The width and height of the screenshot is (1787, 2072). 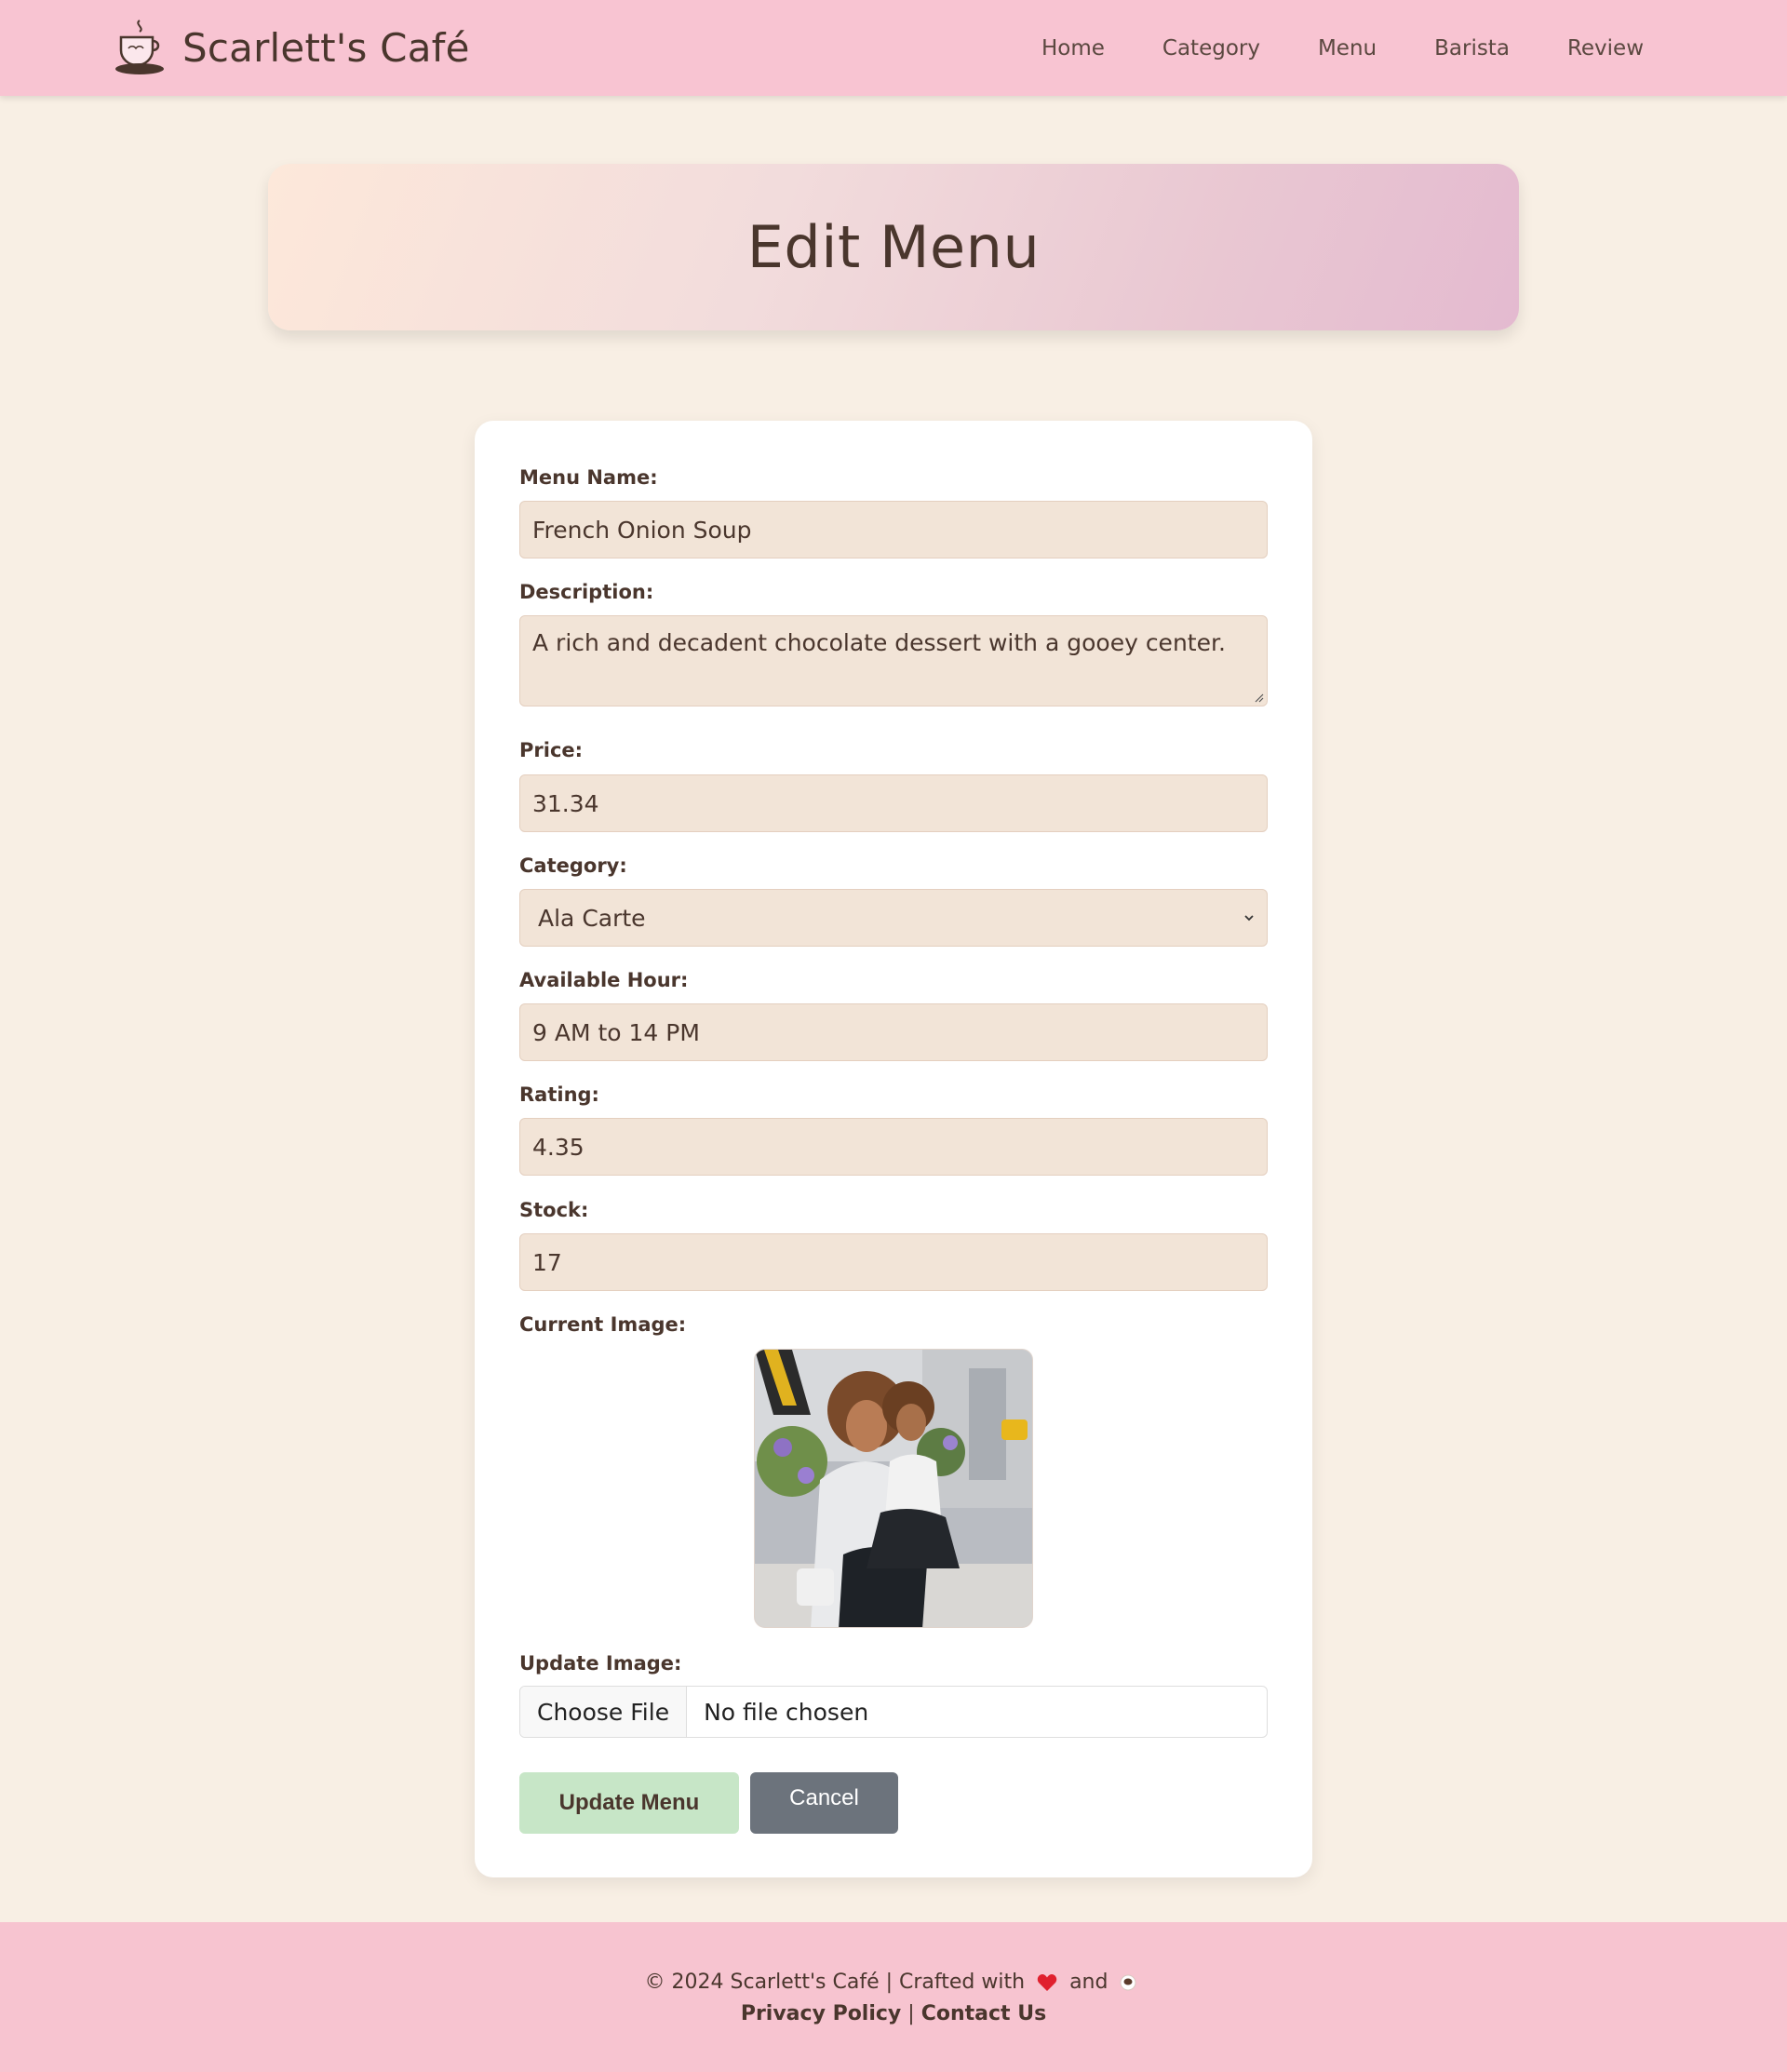 I want to click on update-menu-button: Update Menu, so click(x=629, y=1803).